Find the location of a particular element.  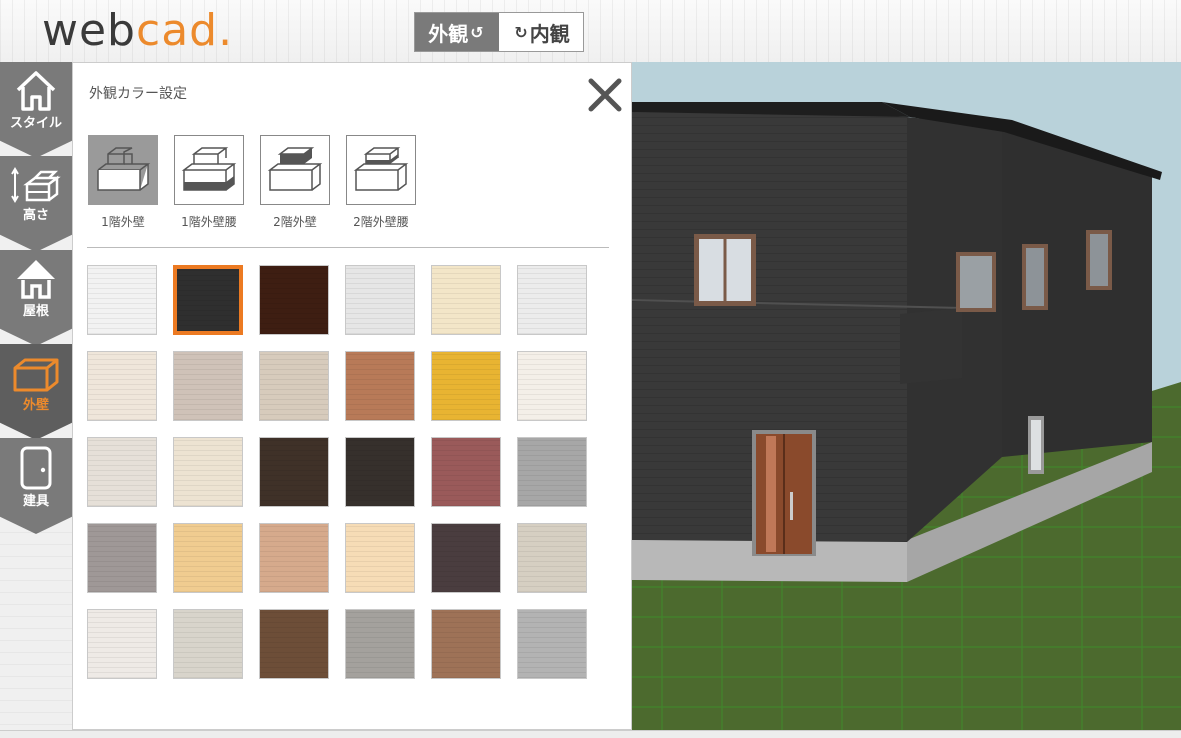

2f-wainscot-icon is located at coordinates (381, 169).